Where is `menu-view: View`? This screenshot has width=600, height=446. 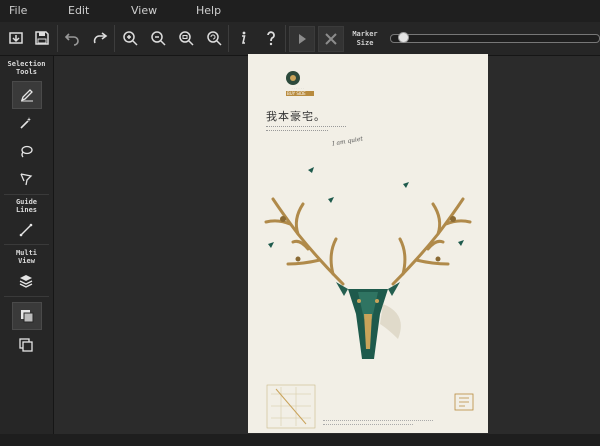
menu-view: View is located at coordinates (144, 10).